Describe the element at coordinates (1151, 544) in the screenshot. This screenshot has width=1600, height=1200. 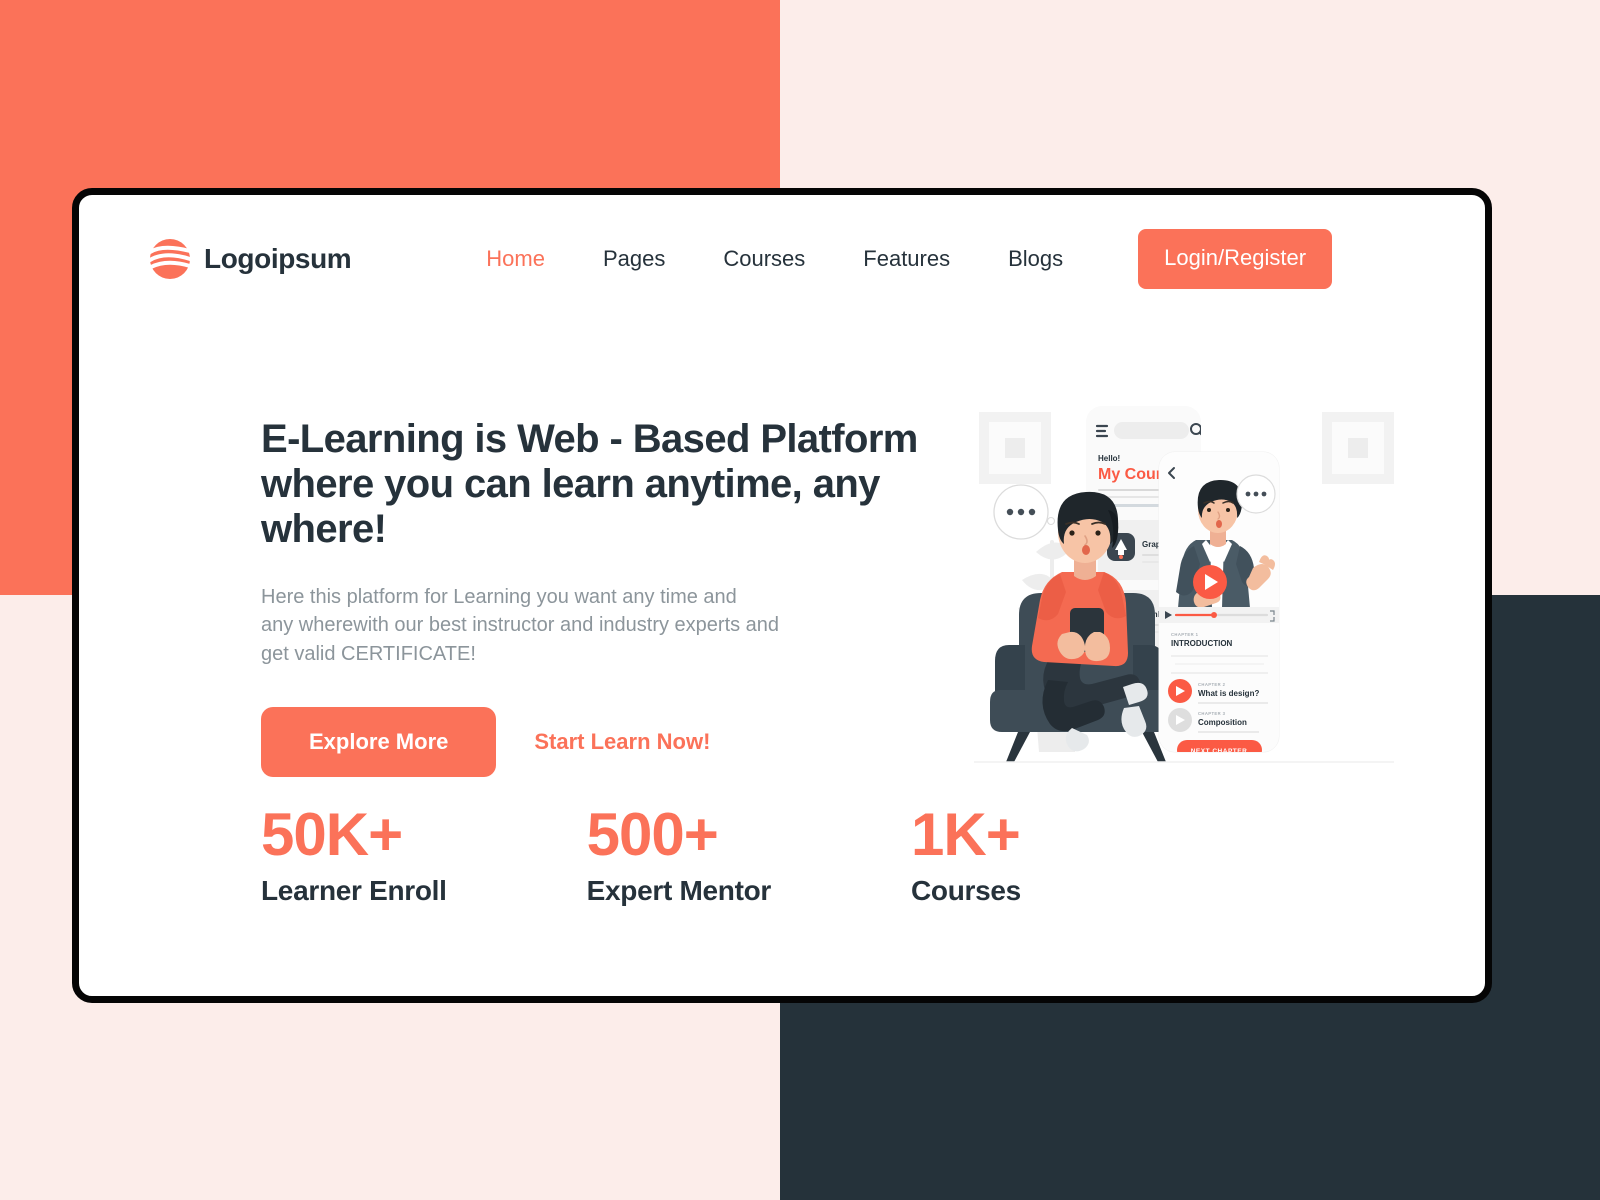
I see `back-phone-item-one: Grap` at that location.